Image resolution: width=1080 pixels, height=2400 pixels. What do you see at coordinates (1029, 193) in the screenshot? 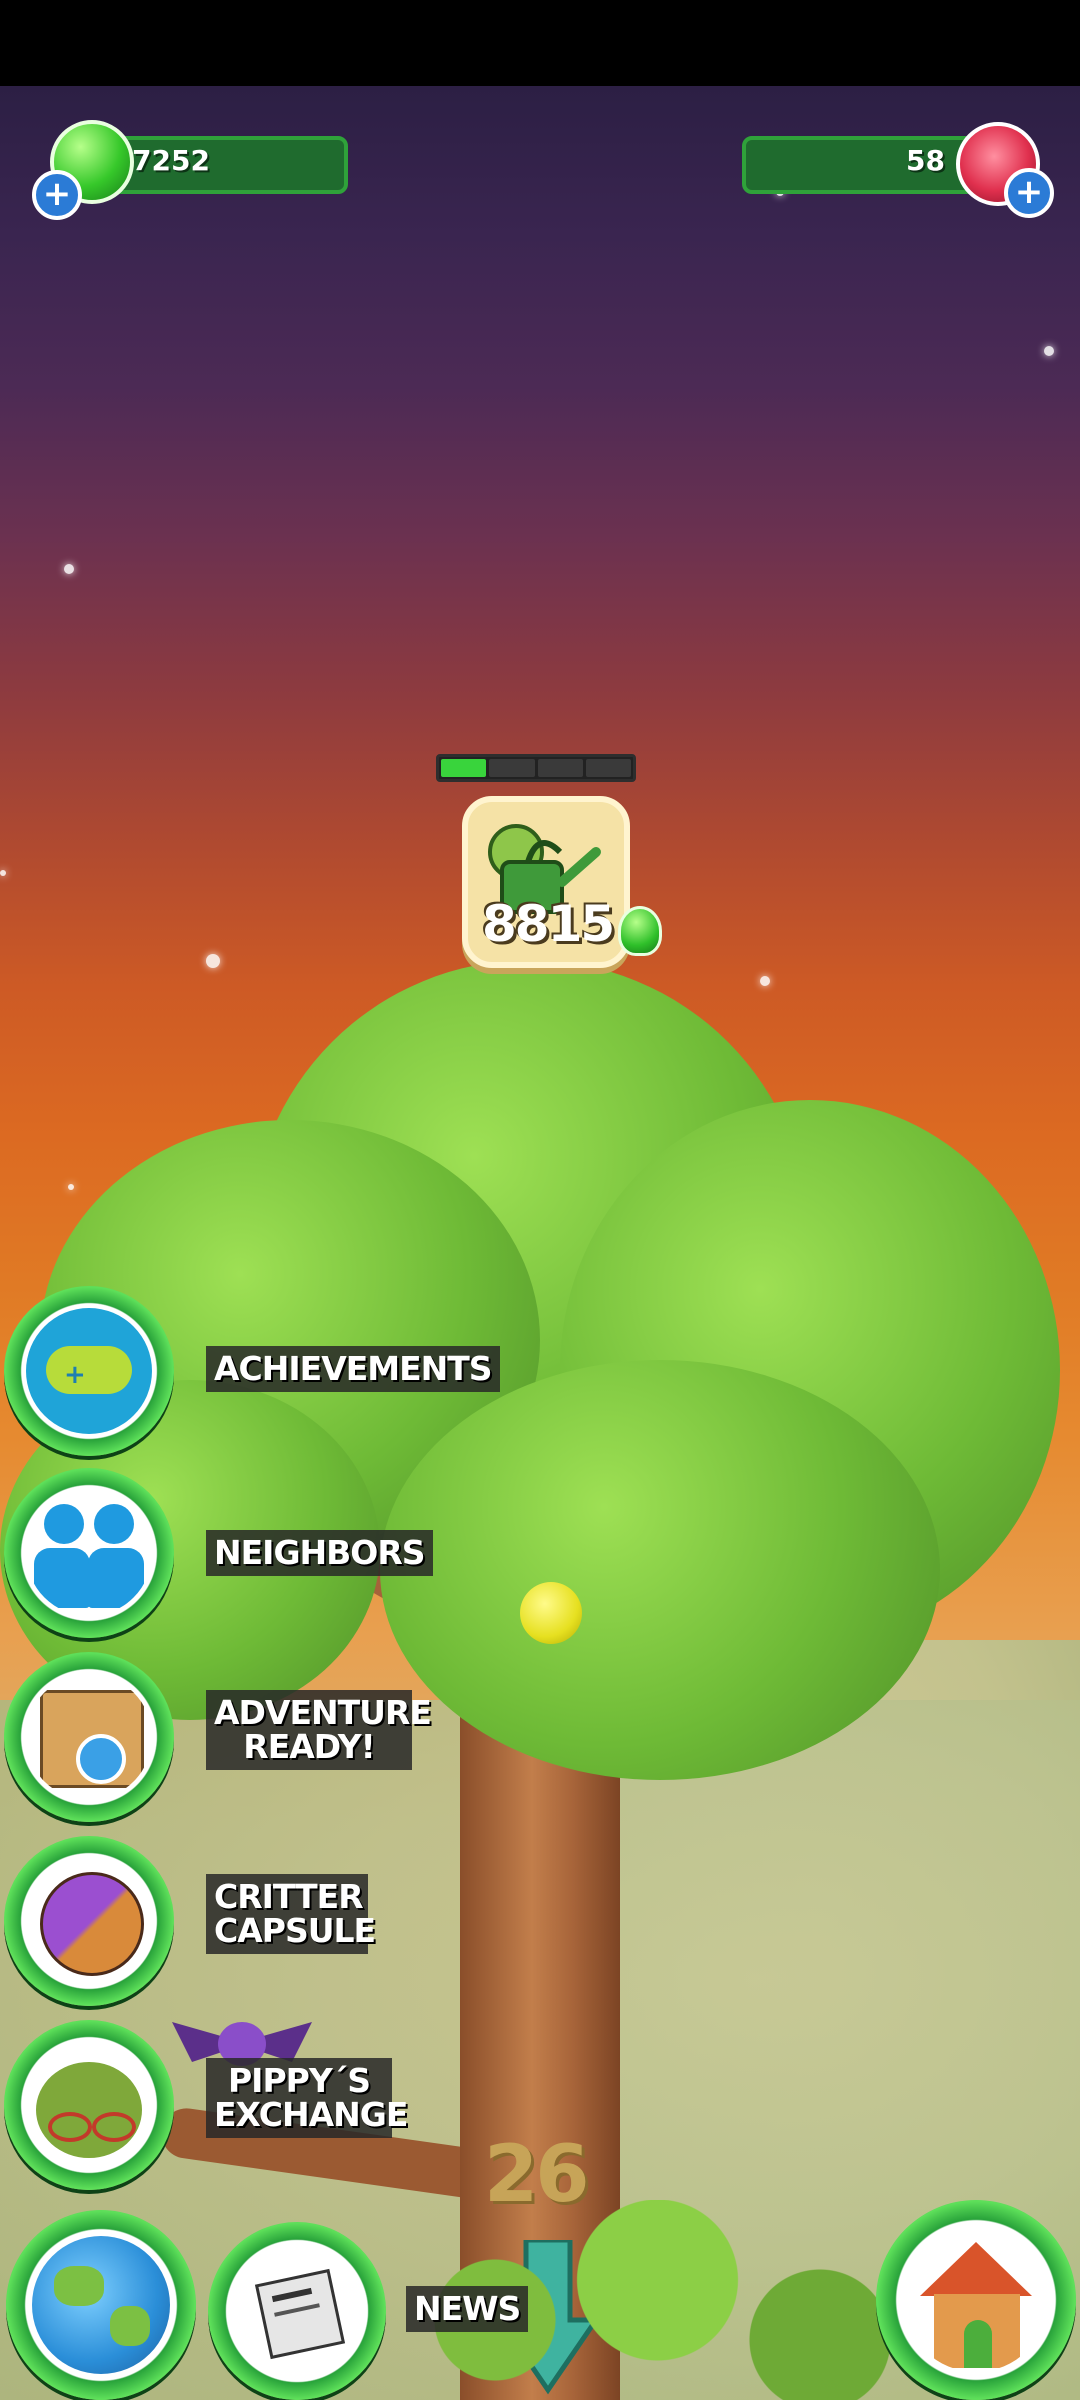
I see `add-gem-button: +` at bounding box center [1029, 193].